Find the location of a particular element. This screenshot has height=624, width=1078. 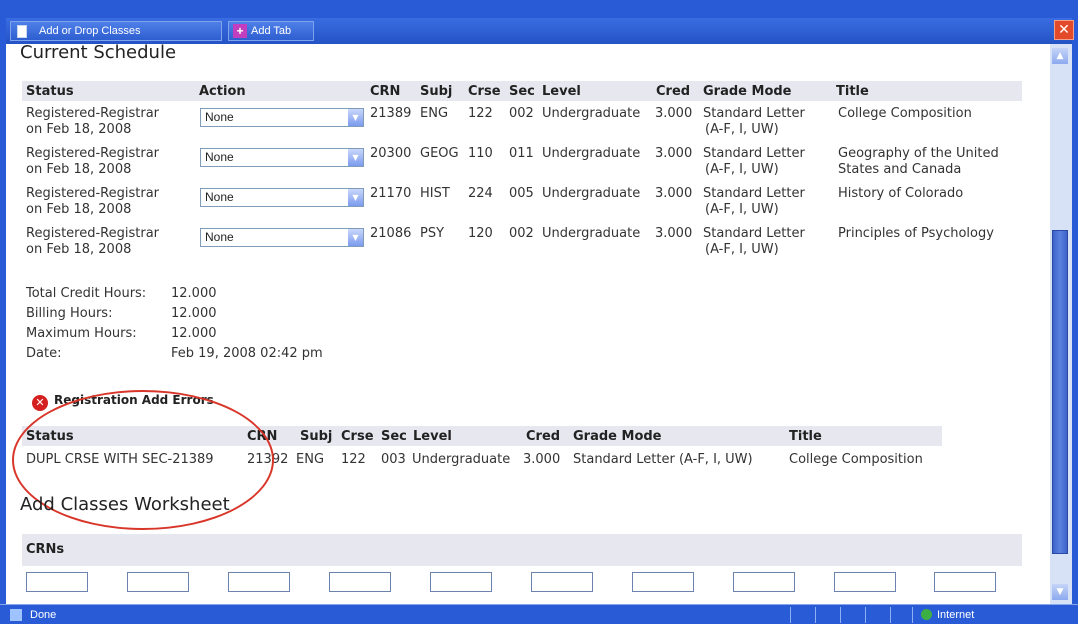

total-credit-hours-value: 12.000 is located at coordinates (194, 293).